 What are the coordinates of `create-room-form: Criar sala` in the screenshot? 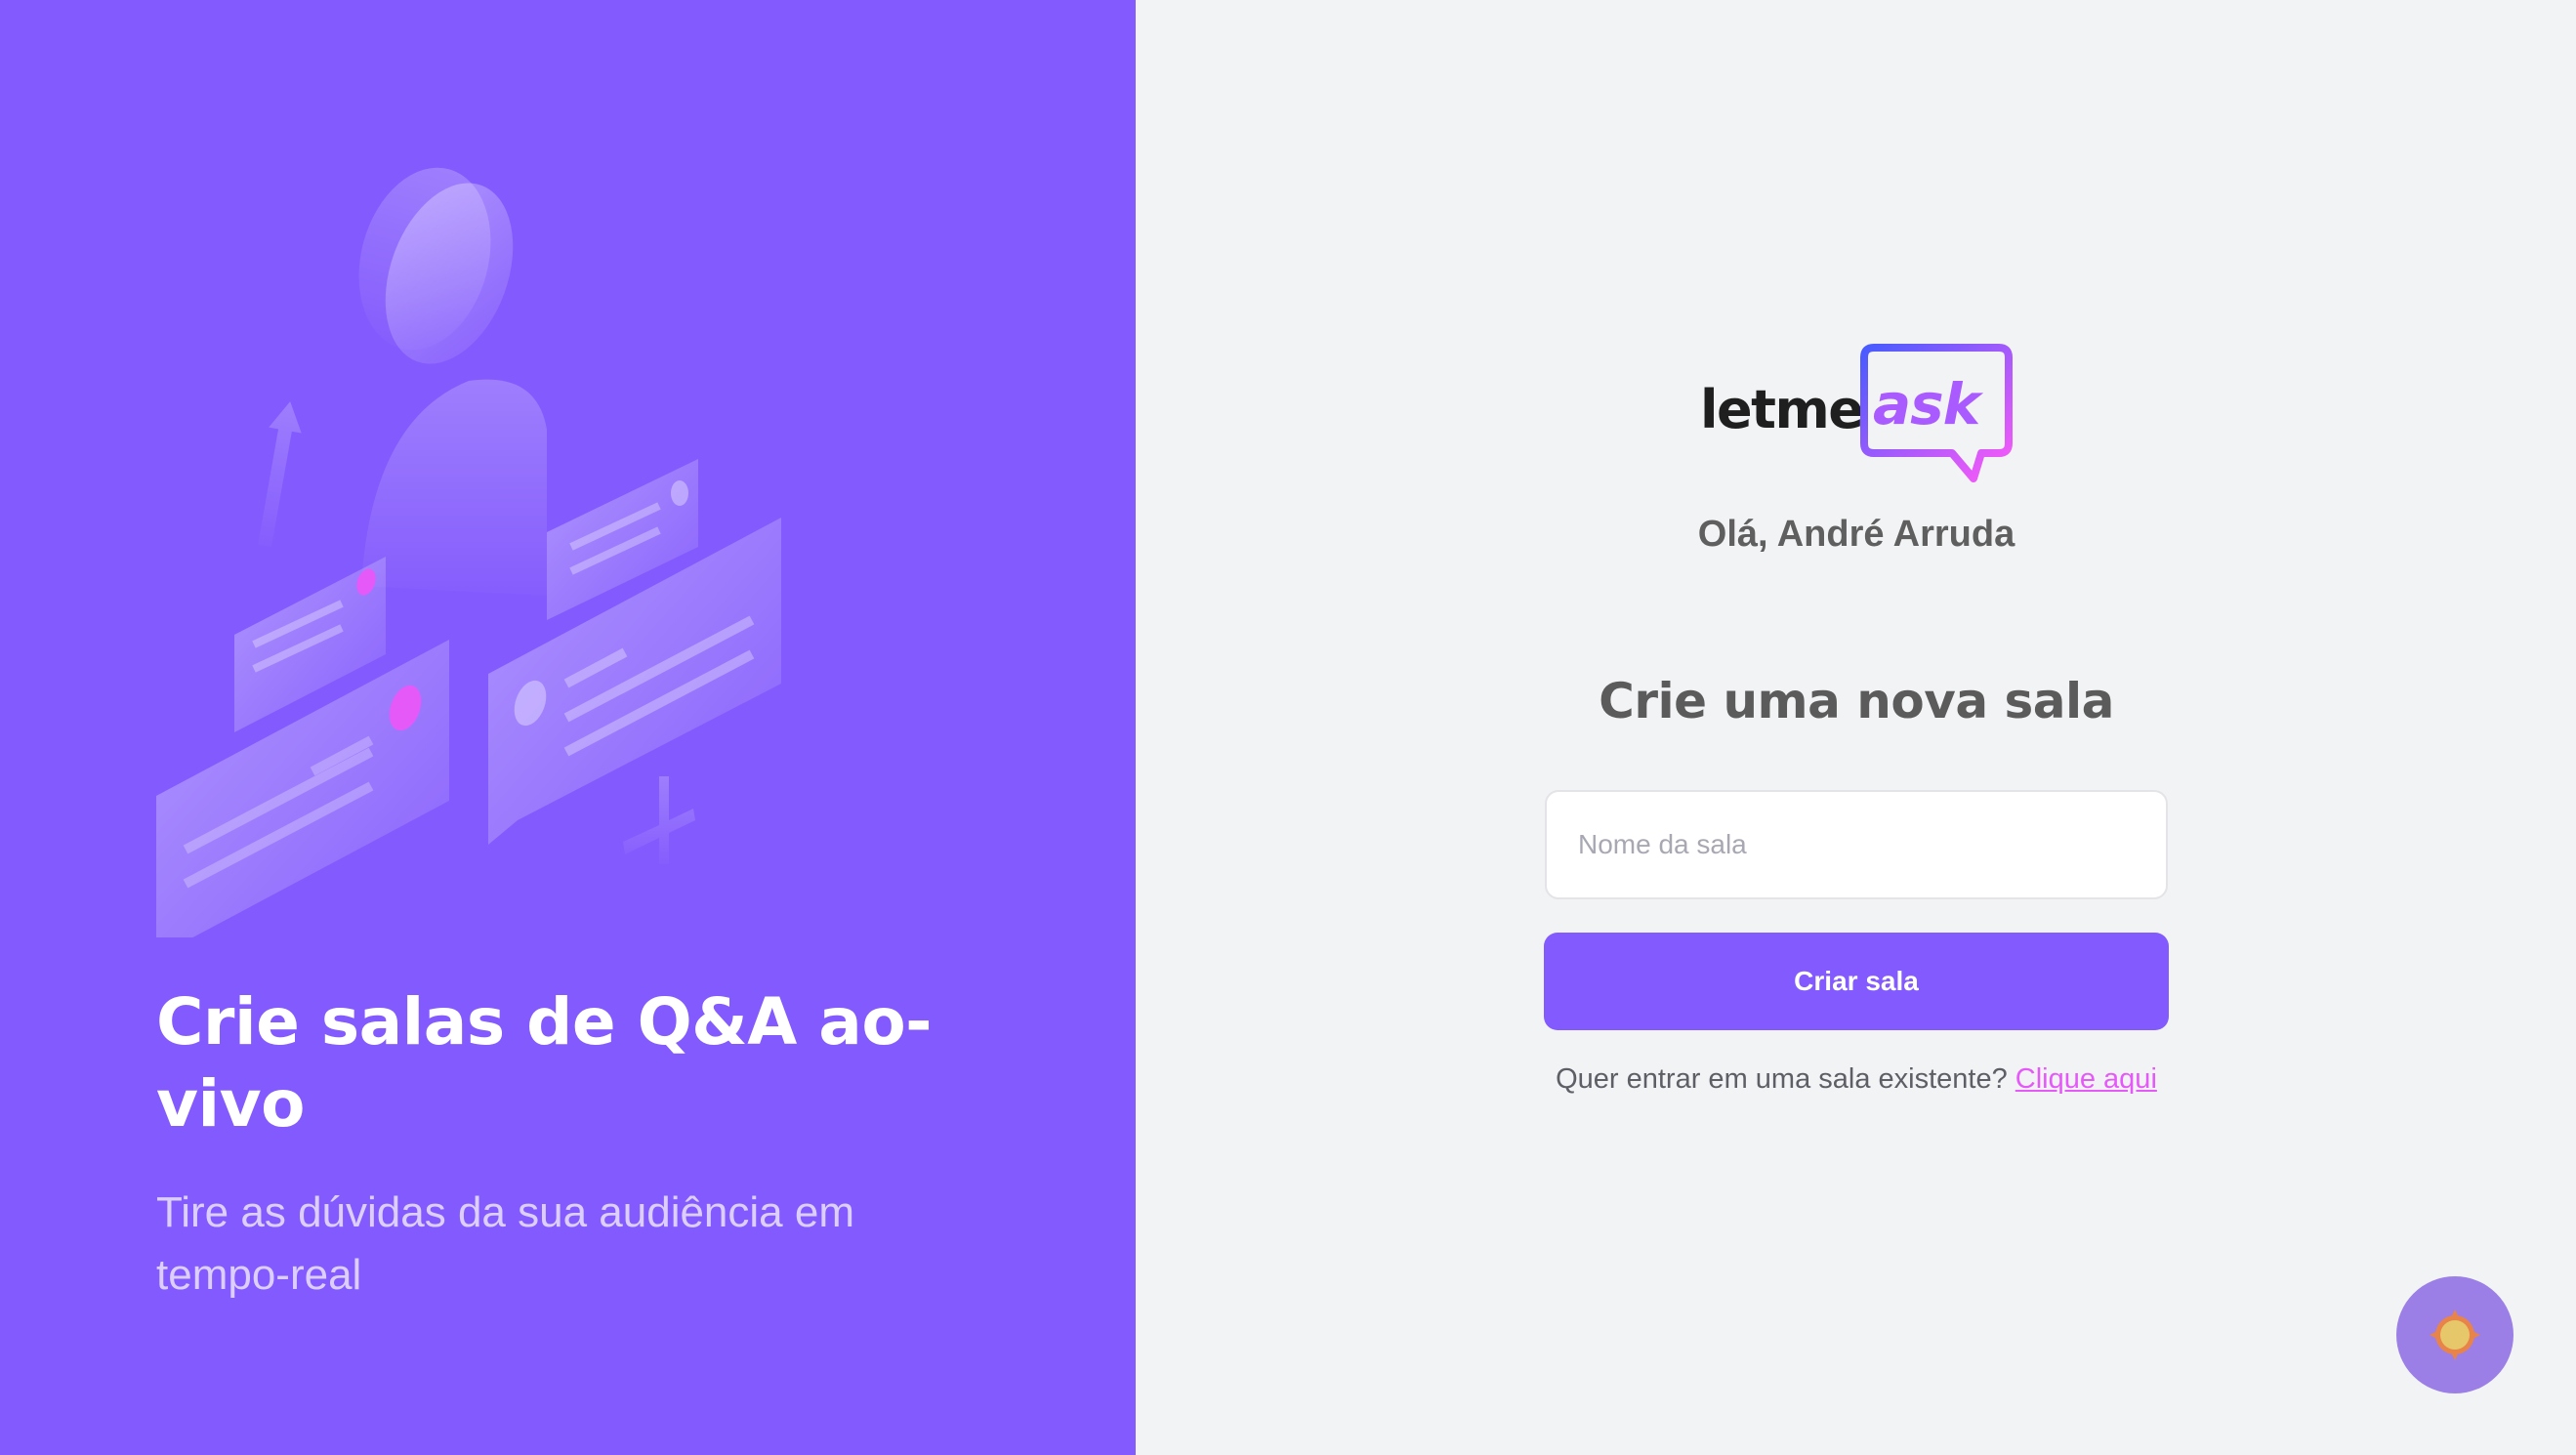 It's located at (1856, 910).